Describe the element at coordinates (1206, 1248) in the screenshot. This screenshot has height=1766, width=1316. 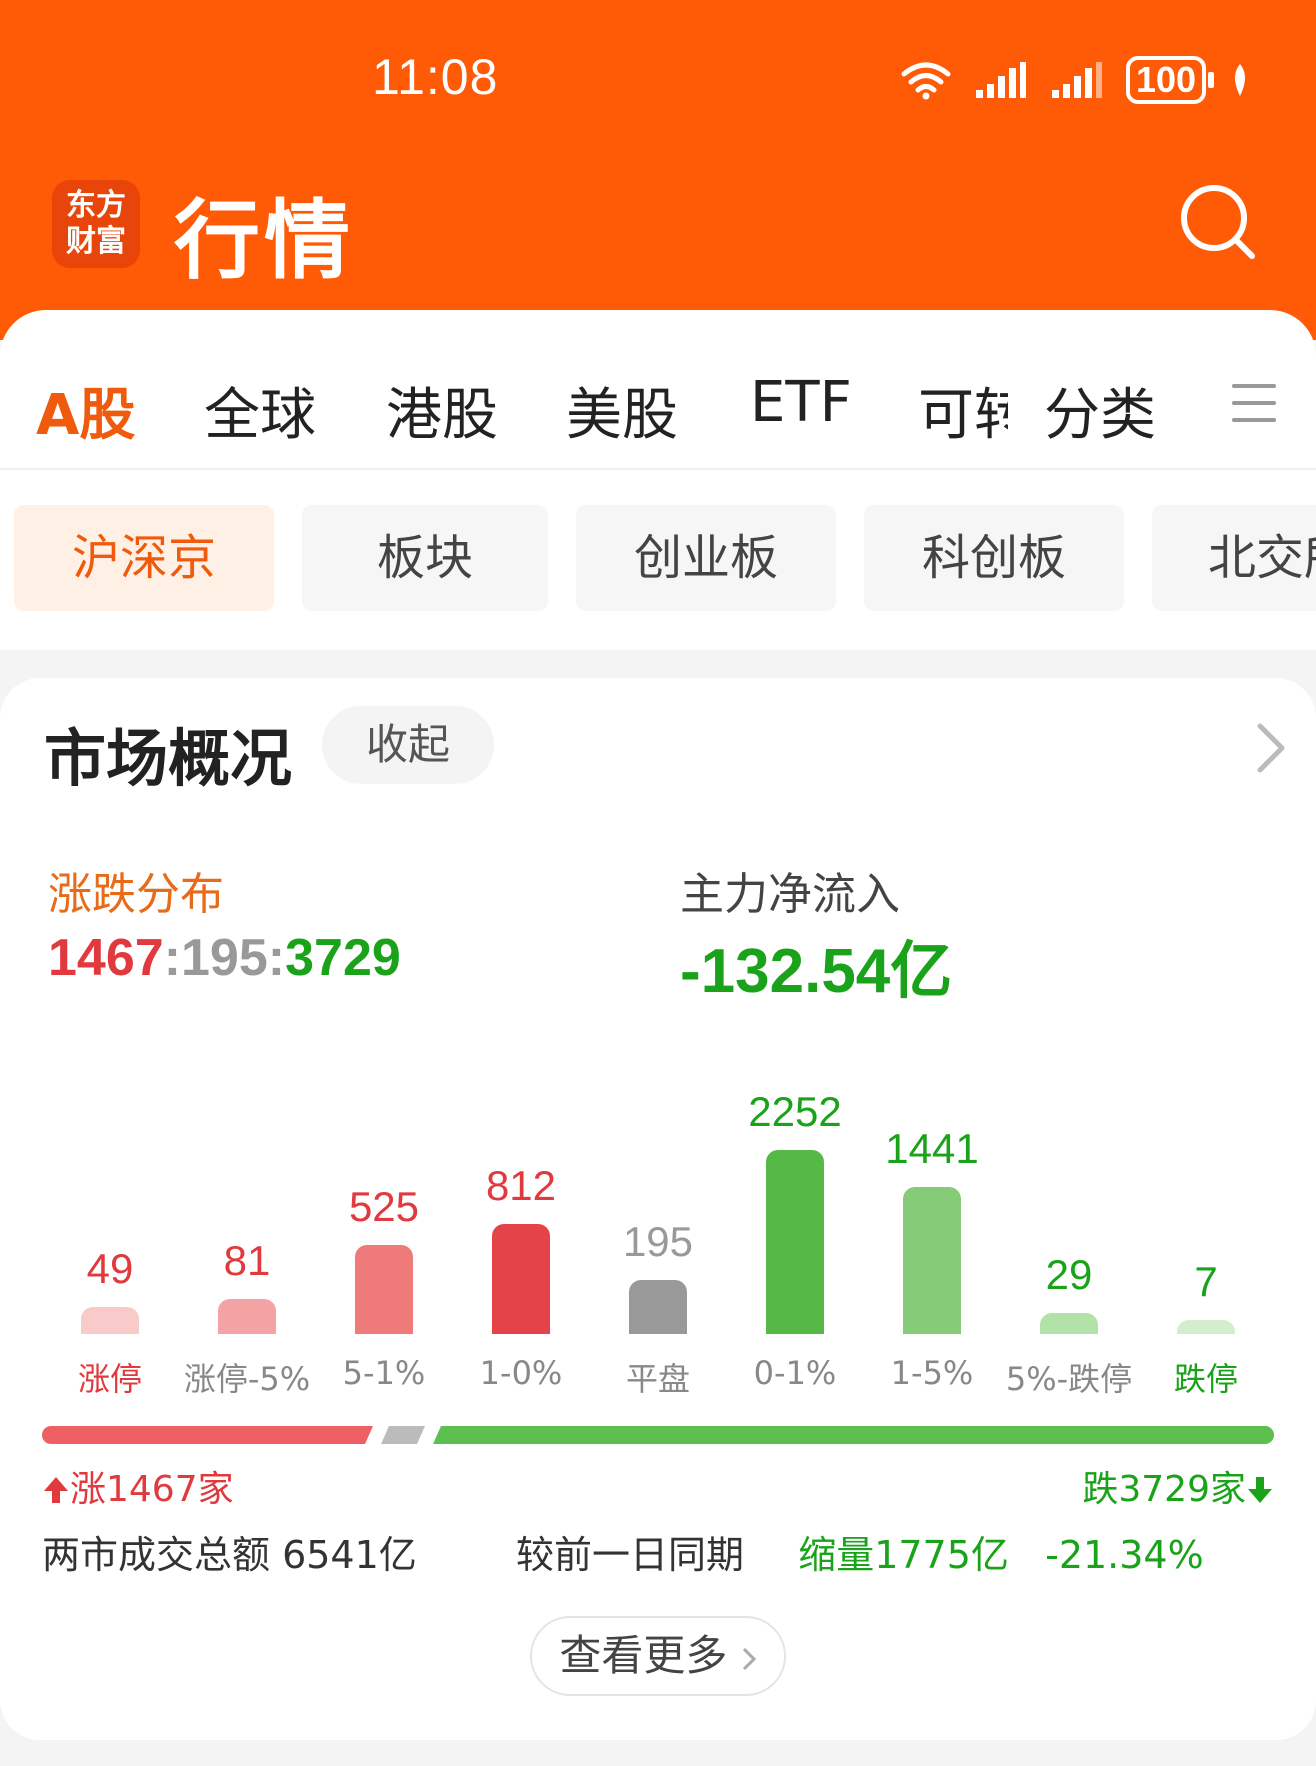
I see `chart-bar-group: 7 跌停` at that location.